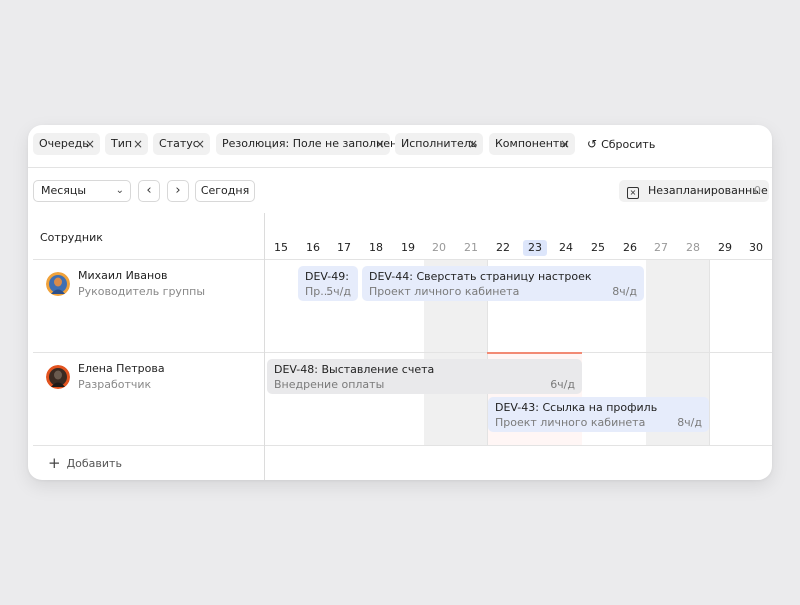 Image resolution: width=800 pixels, height=605 pixels. Describe the element at coordinates (756, 247) in the screenshot. I see `day-header: 30` at that location.